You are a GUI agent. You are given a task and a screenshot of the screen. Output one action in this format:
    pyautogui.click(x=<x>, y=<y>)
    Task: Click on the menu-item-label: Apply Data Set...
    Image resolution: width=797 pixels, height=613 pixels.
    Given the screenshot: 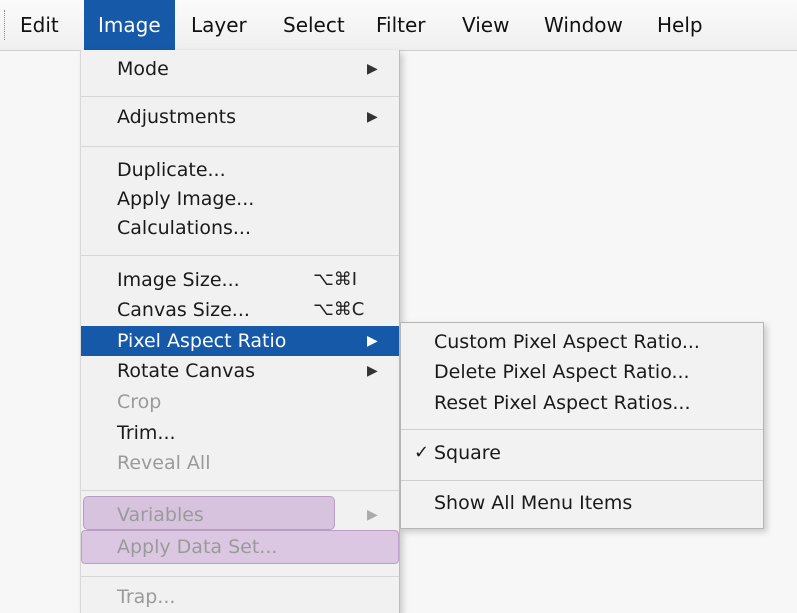 What is the action you would take?
    pyautogui.click(x=197, y=547)
    